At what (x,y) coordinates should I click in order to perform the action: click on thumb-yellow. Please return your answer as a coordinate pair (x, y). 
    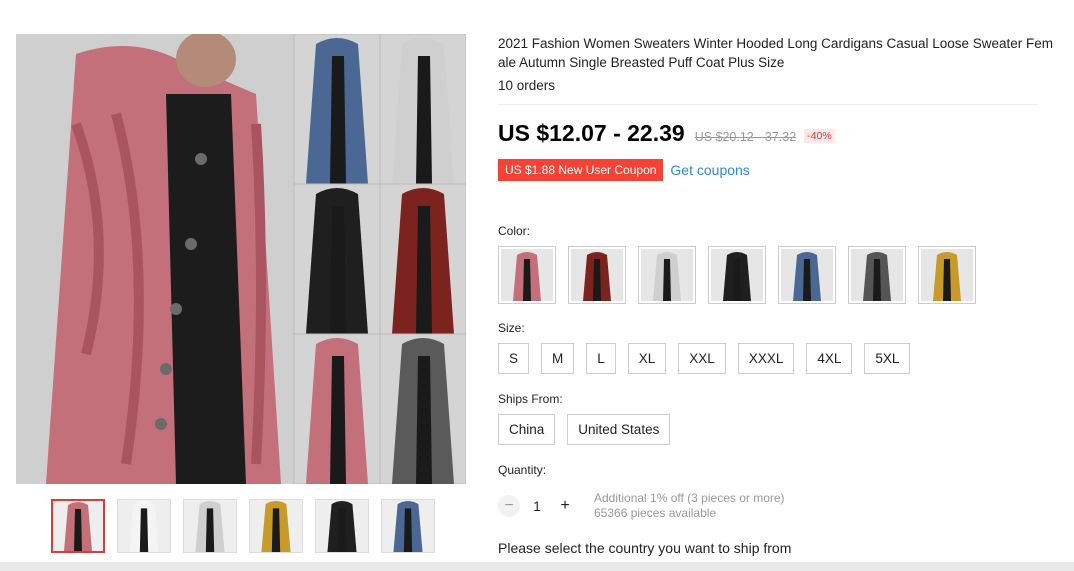
    Looking at the image, I should click on (276, 526).